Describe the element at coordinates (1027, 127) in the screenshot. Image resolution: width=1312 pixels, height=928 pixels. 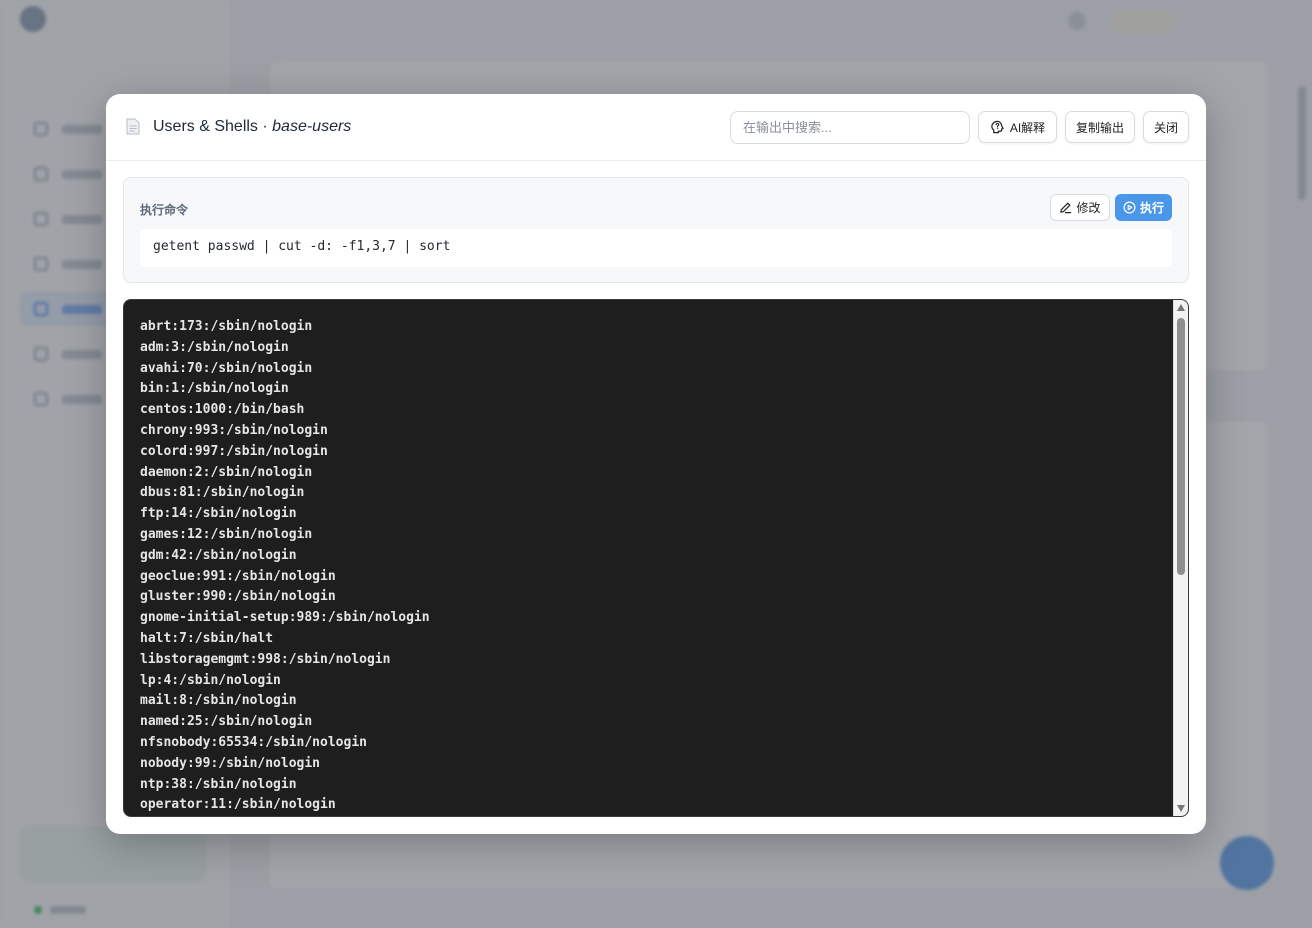
I see `ai-explain-label: AI解释` at that location.